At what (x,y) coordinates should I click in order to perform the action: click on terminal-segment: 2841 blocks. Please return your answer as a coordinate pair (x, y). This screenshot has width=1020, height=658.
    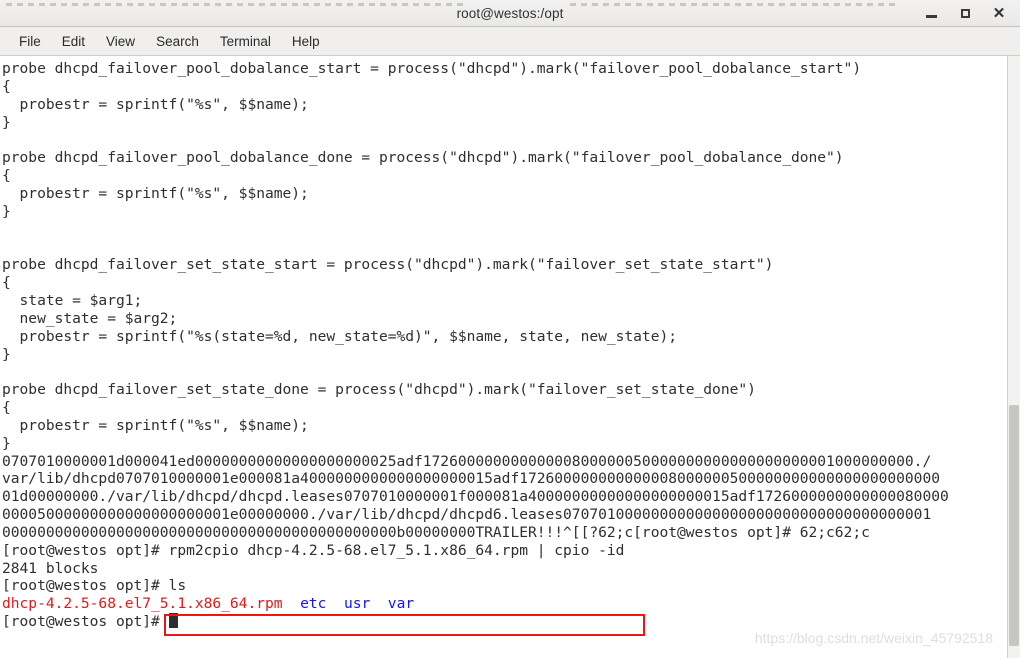
    Looking at the image, I should click on (50, 568).